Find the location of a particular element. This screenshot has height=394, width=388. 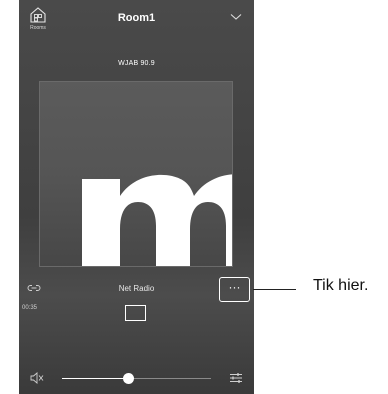

station-name: WJAB 90.9 is located at coordinates (136, 63).